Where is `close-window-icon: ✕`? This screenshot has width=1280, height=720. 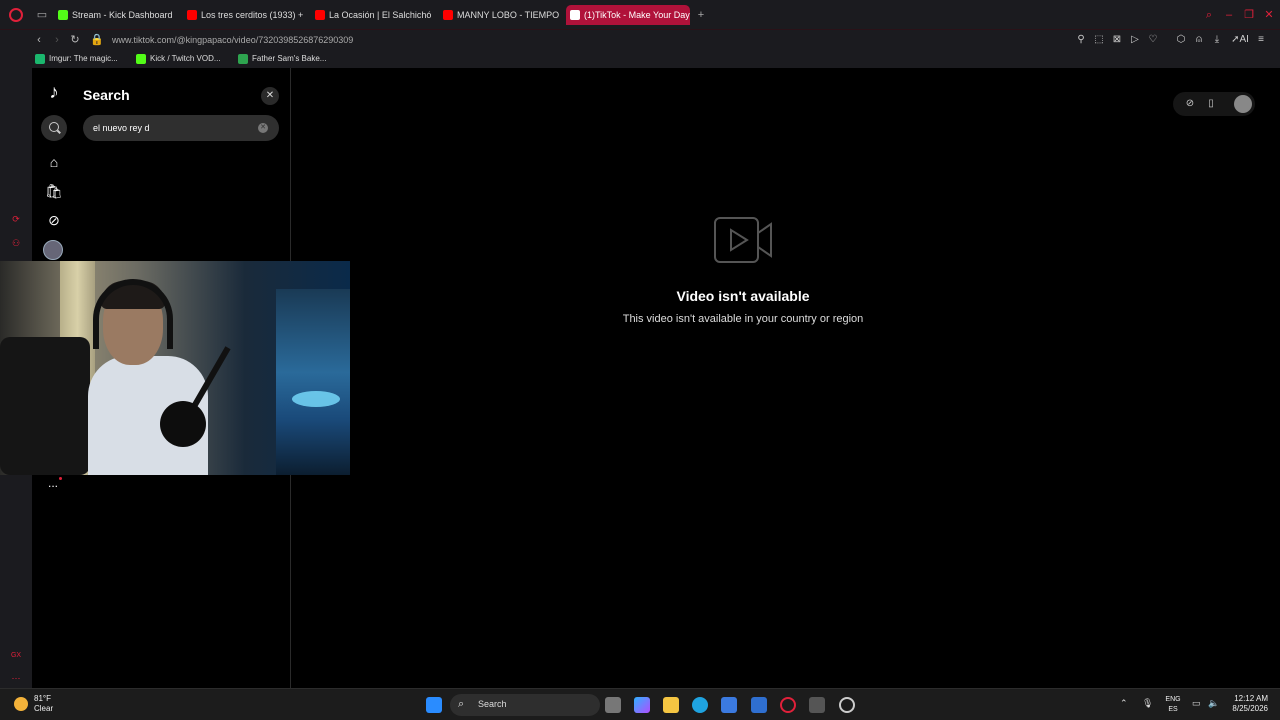 close-window-icon: ✕ is located at coordinates (1269, 15).